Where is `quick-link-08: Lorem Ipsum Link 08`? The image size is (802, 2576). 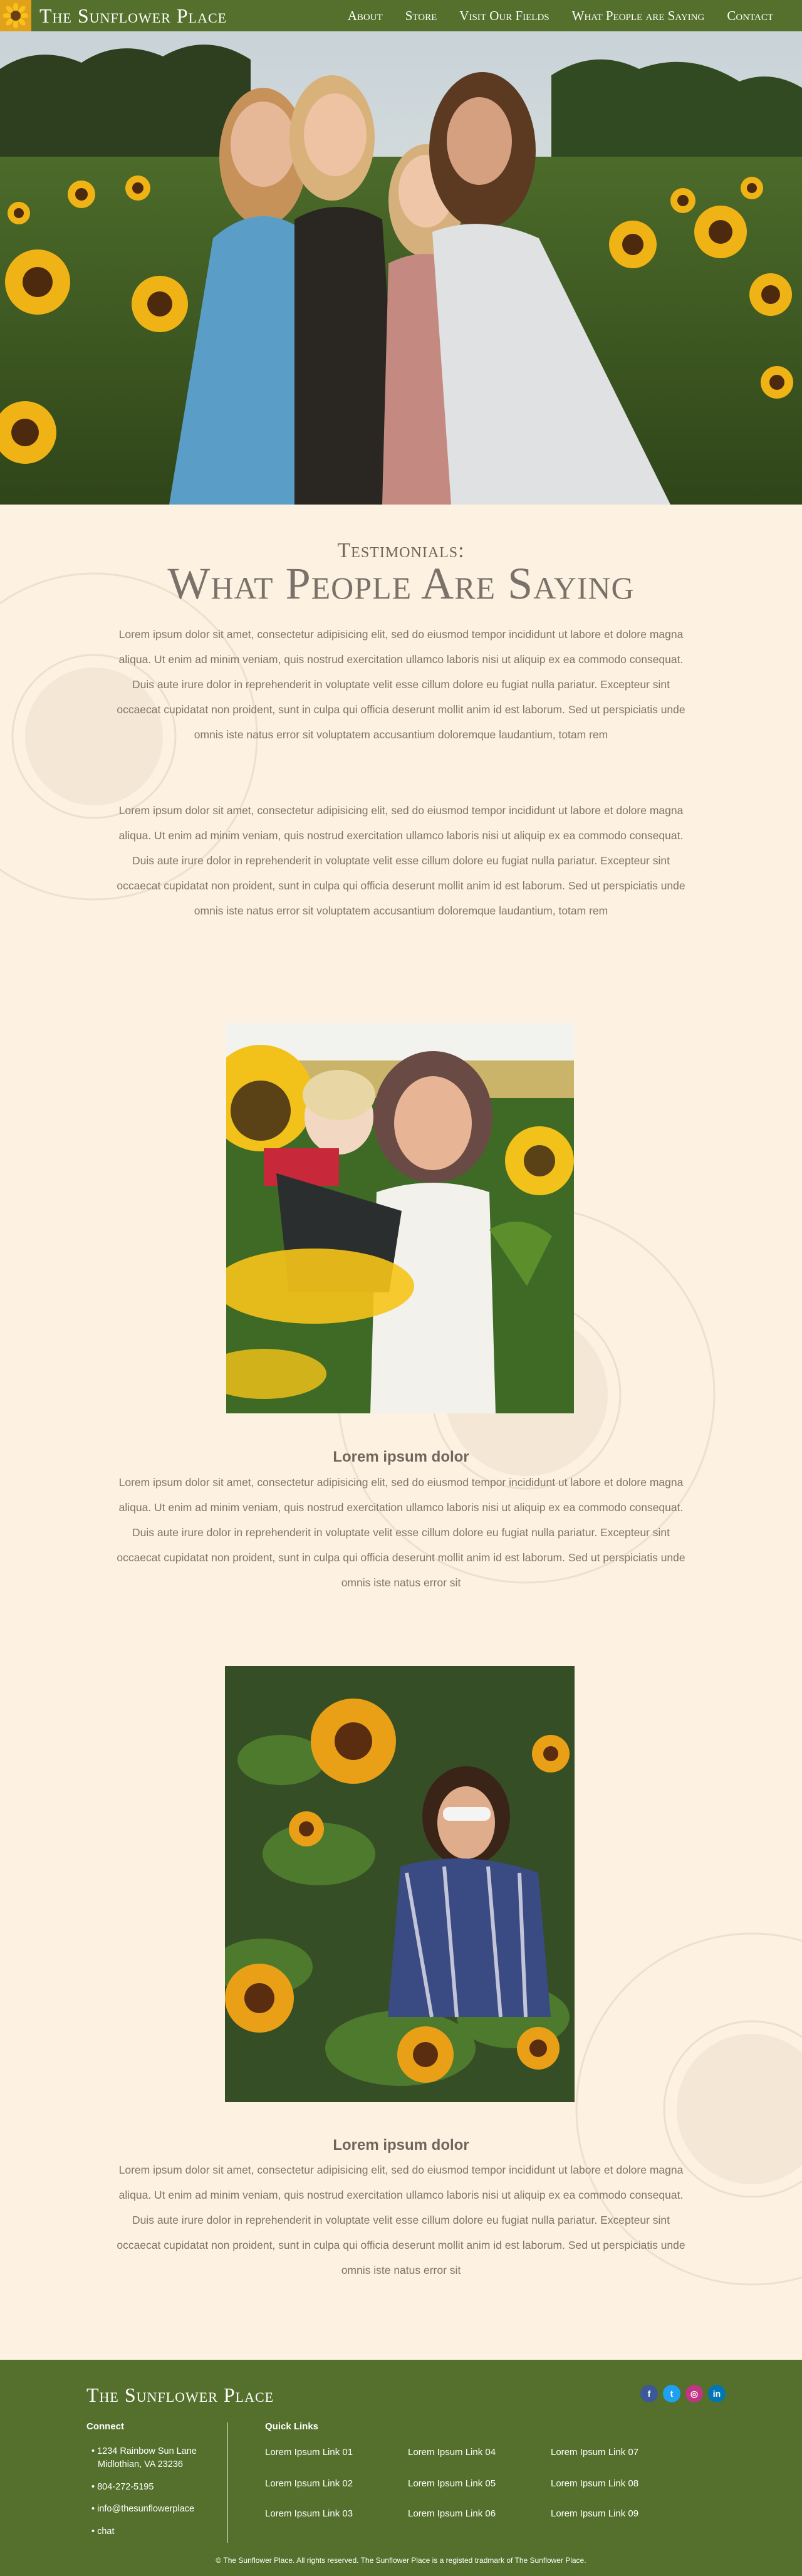 quick-link-08: Lorem Ipsum Link 08 is located at coordinates (595, 2483).